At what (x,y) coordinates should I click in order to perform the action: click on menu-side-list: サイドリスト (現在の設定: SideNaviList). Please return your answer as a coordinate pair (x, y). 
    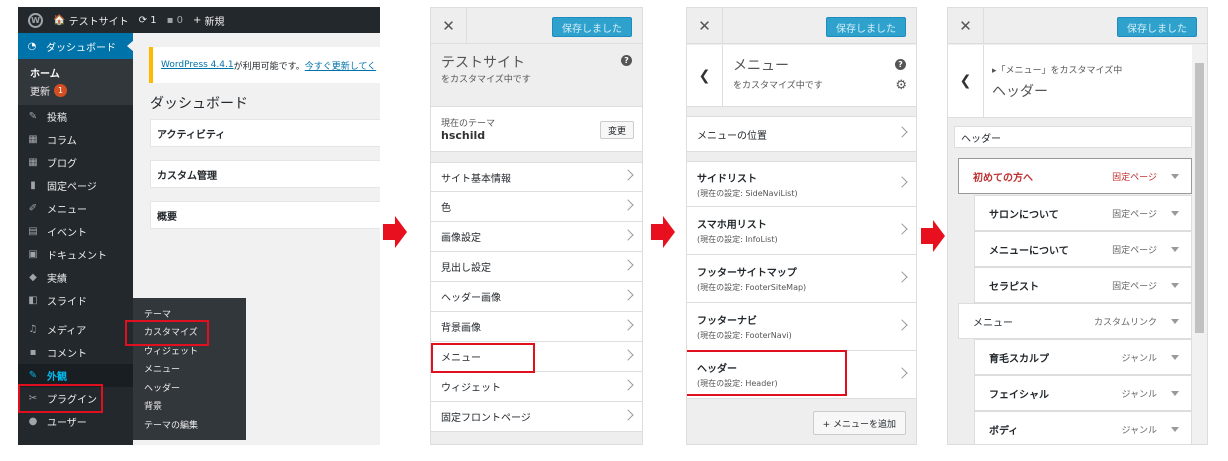
    Looking at the image, I should click on (801, 184).